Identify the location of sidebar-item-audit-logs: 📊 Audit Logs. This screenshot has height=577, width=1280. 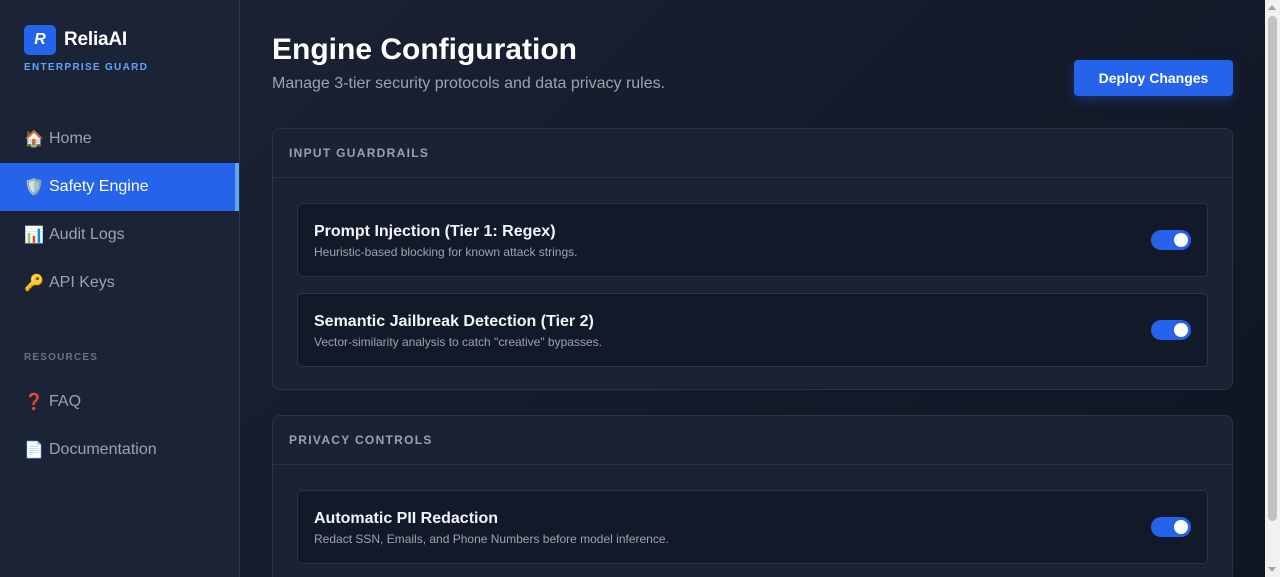
(119, 235).